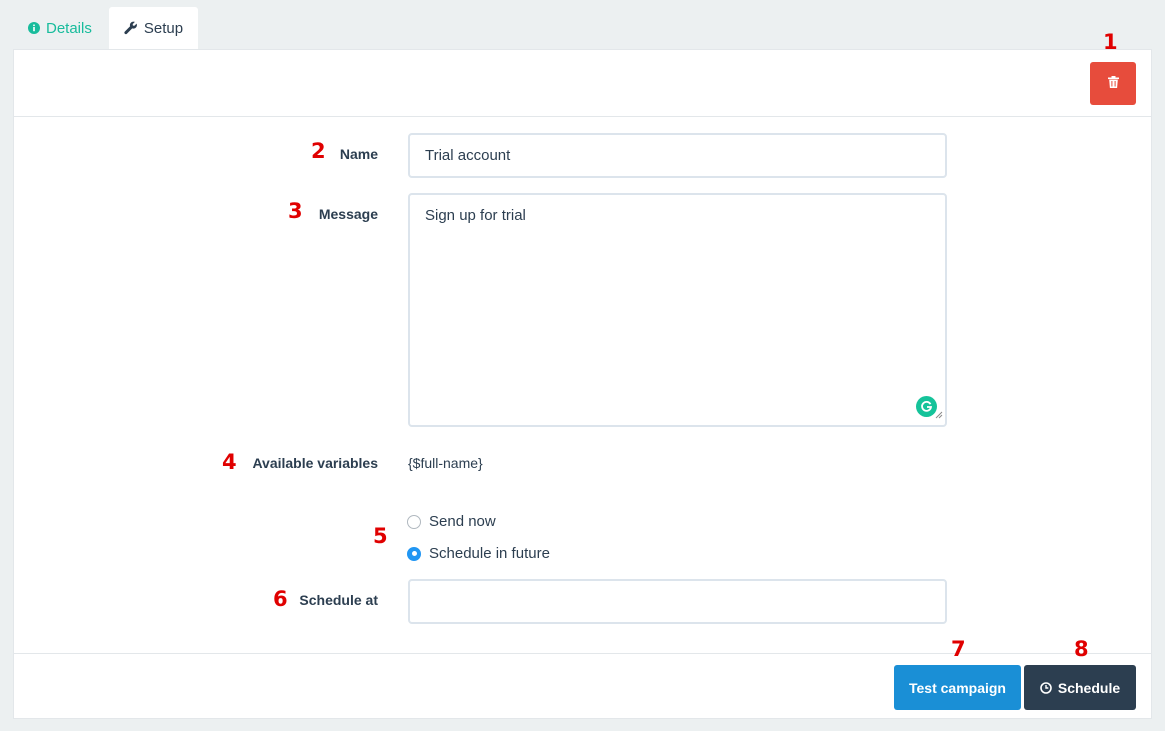  I want to click on test-campaign-button: Test campaign, so click(957, 687).